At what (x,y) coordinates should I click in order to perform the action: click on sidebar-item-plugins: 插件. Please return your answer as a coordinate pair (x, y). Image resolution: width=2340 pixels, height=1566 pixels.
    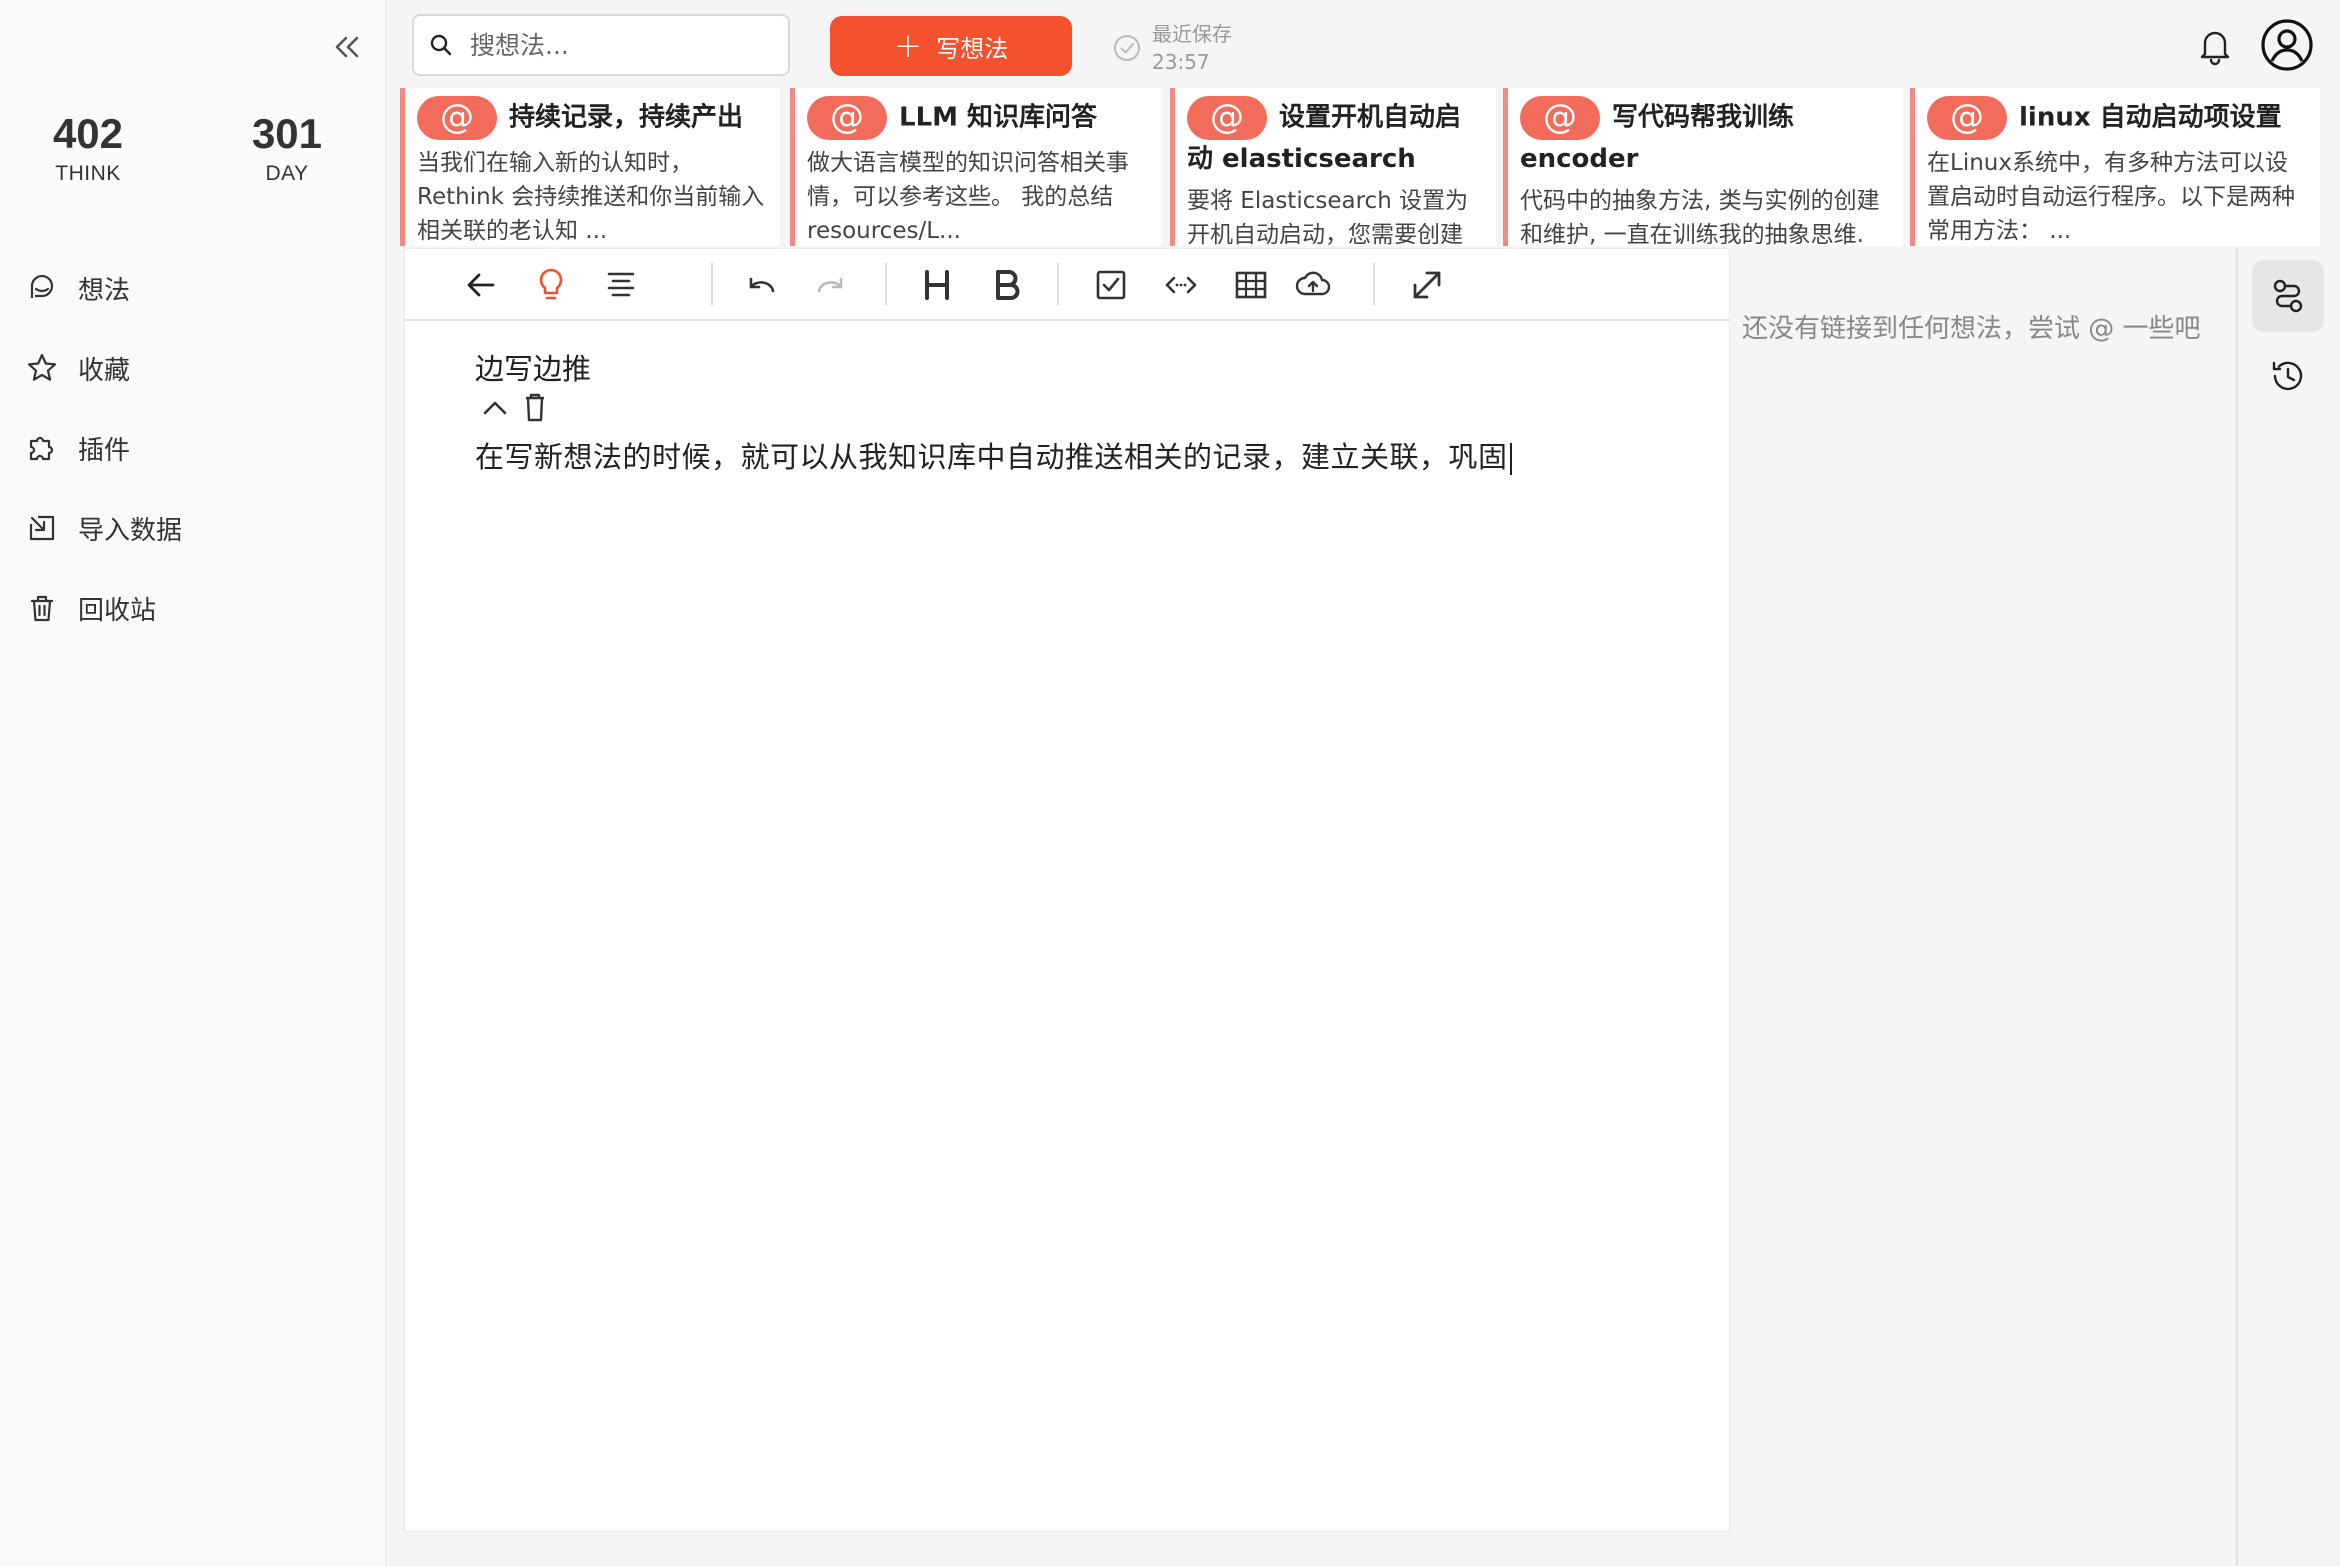
    Looking at the image, I should click on (193, 448).